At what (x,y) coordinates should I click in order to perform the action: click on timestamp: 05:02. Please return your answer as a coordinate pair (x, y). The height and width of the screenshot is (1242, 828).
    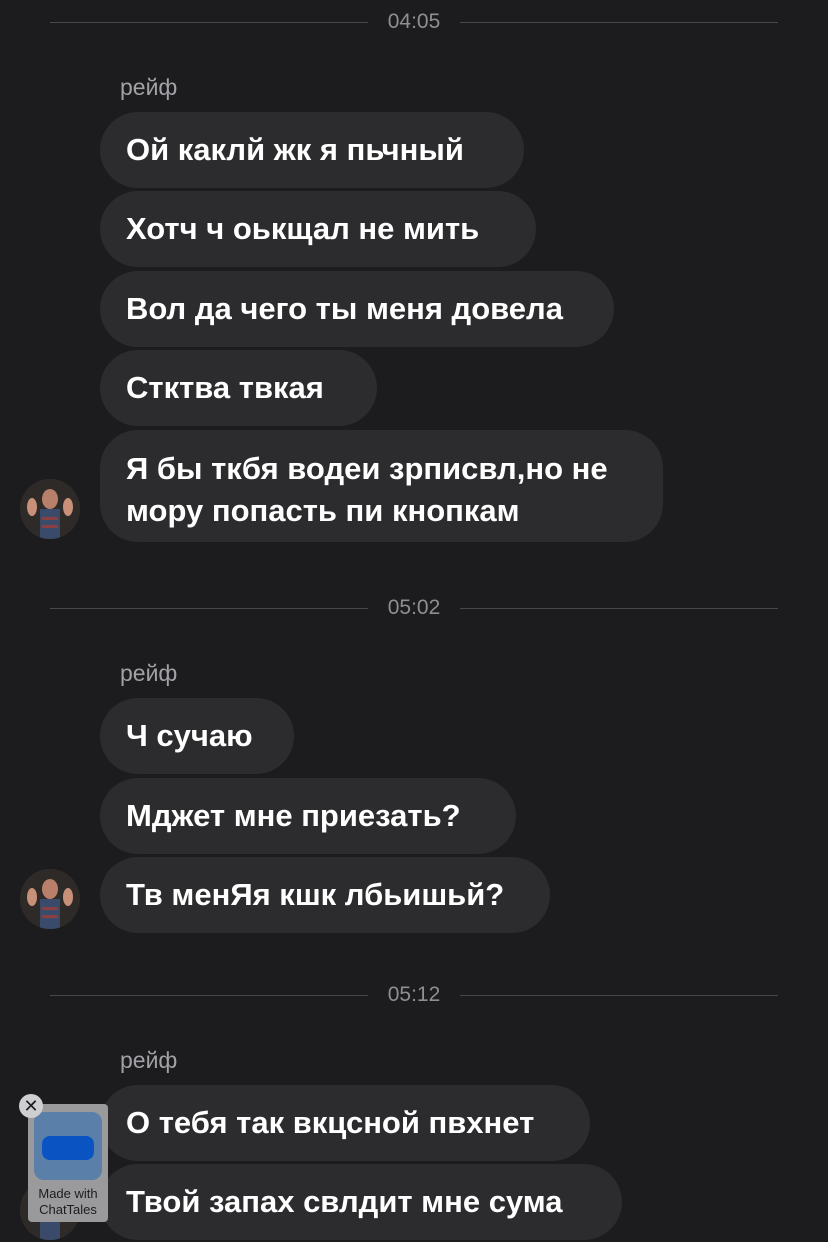
    Looking at the image, I should click on (414, 607).